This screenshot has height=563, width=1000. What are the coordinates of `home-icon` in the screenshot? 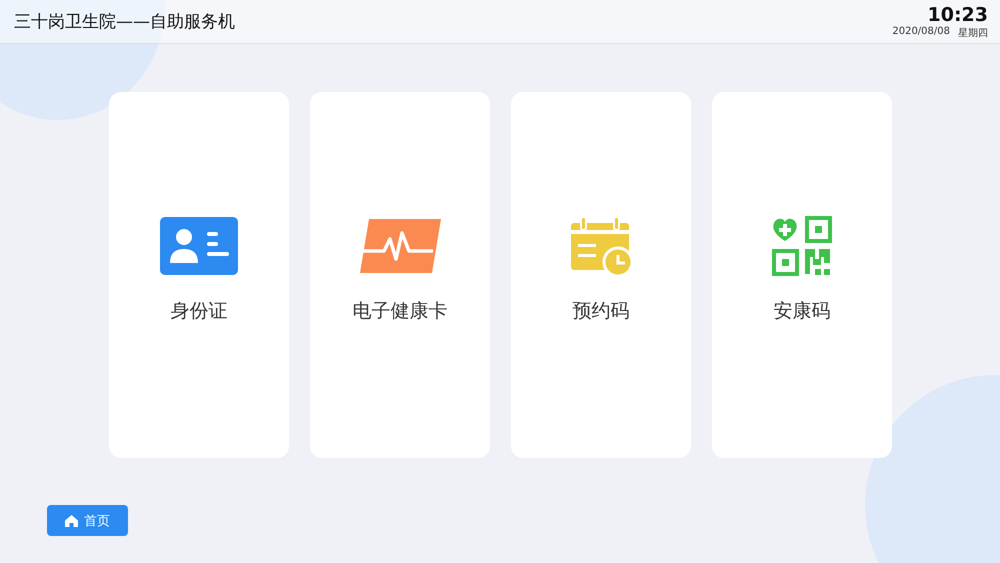 It's located at (71, 520).